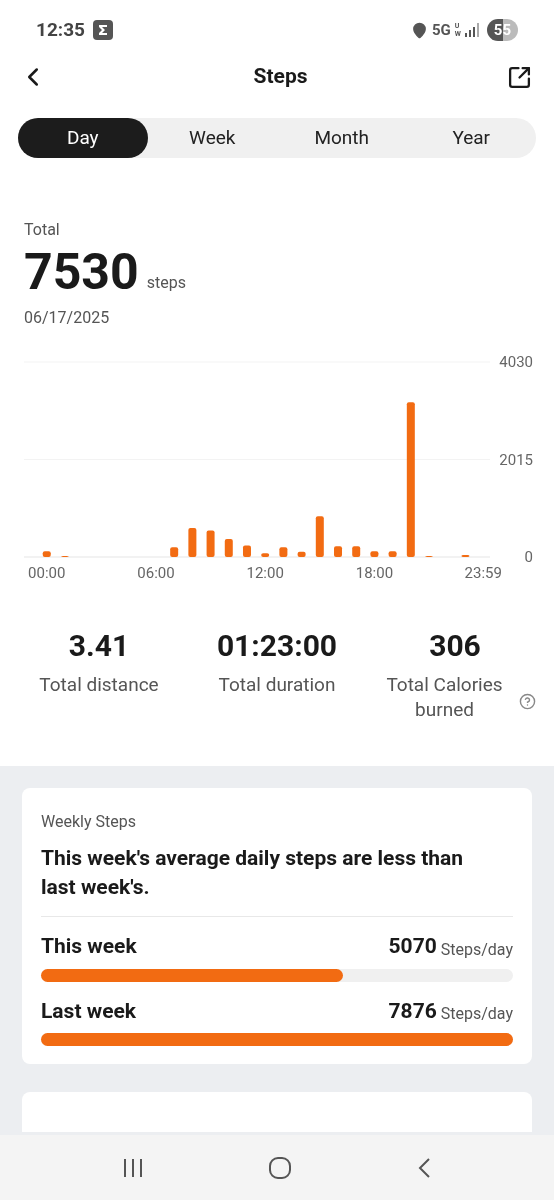  What do you see at coordinates (89, 822) in the screenshot?
I see `card-title: Weekly Steps` at bounding box center [89, 822].